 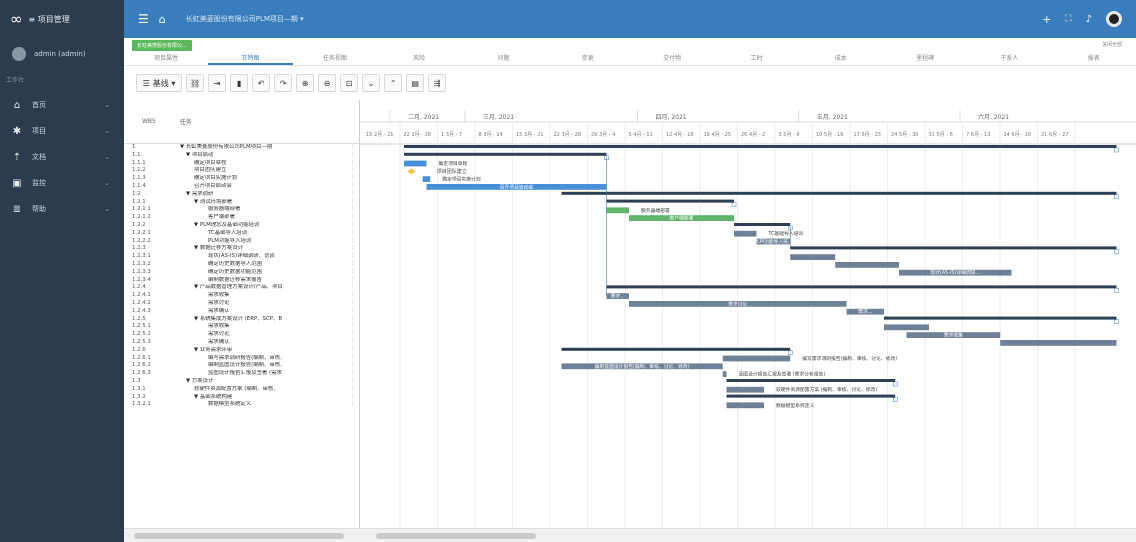 I want to click on table-row: 1.2.6 ▼ 业务需求评审 ⁝, so click(x=241, y=351).